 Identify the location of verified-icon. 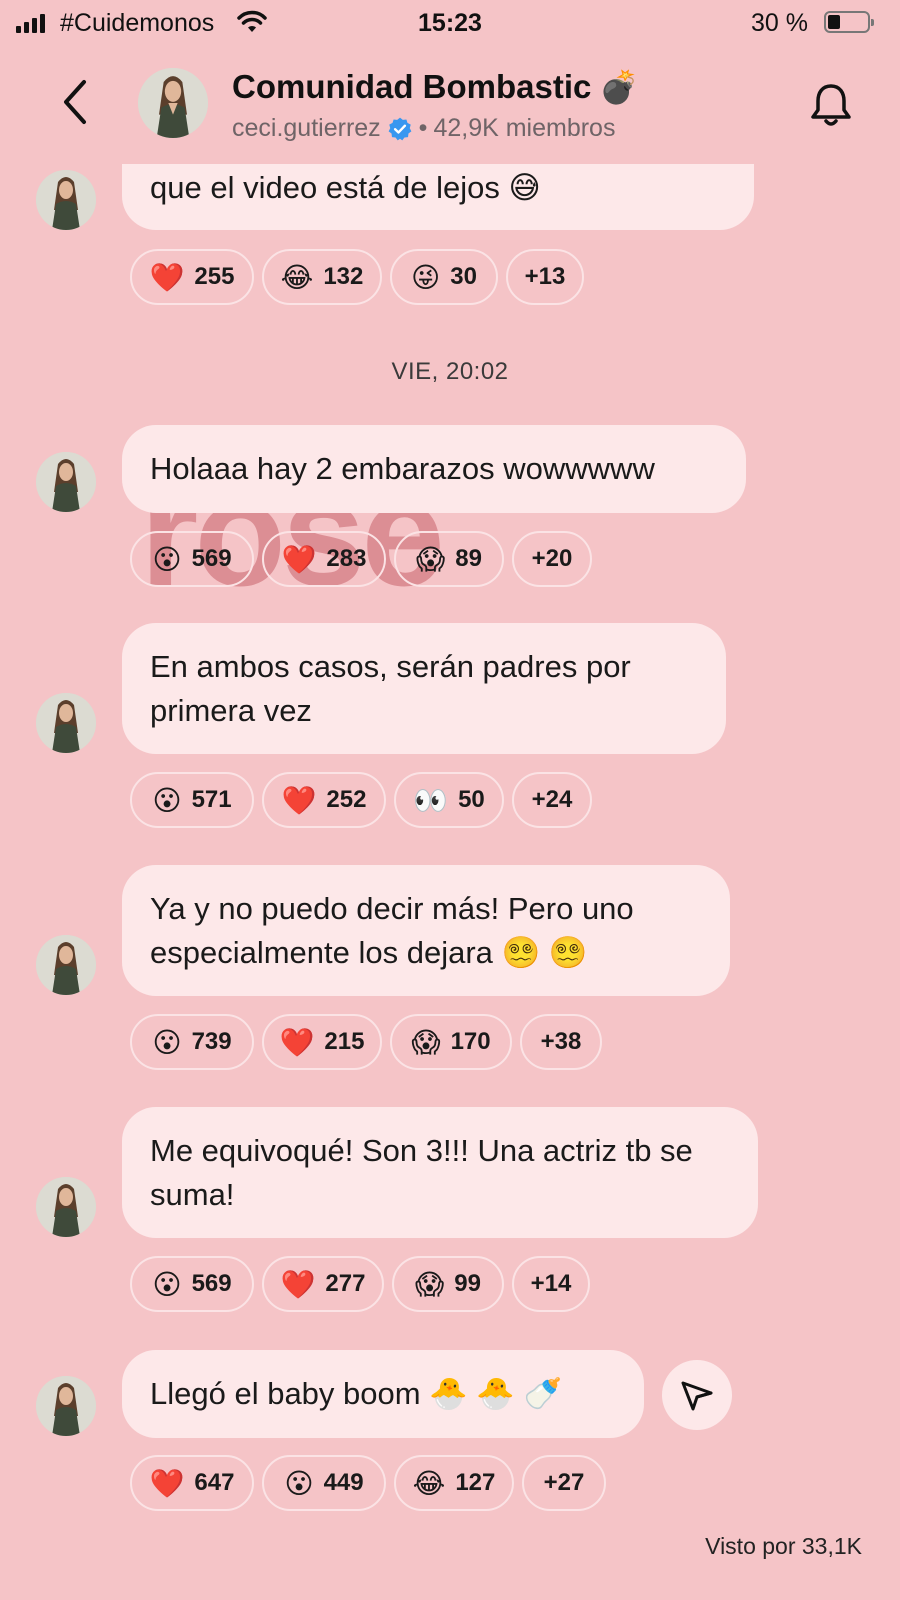
(400, 128).